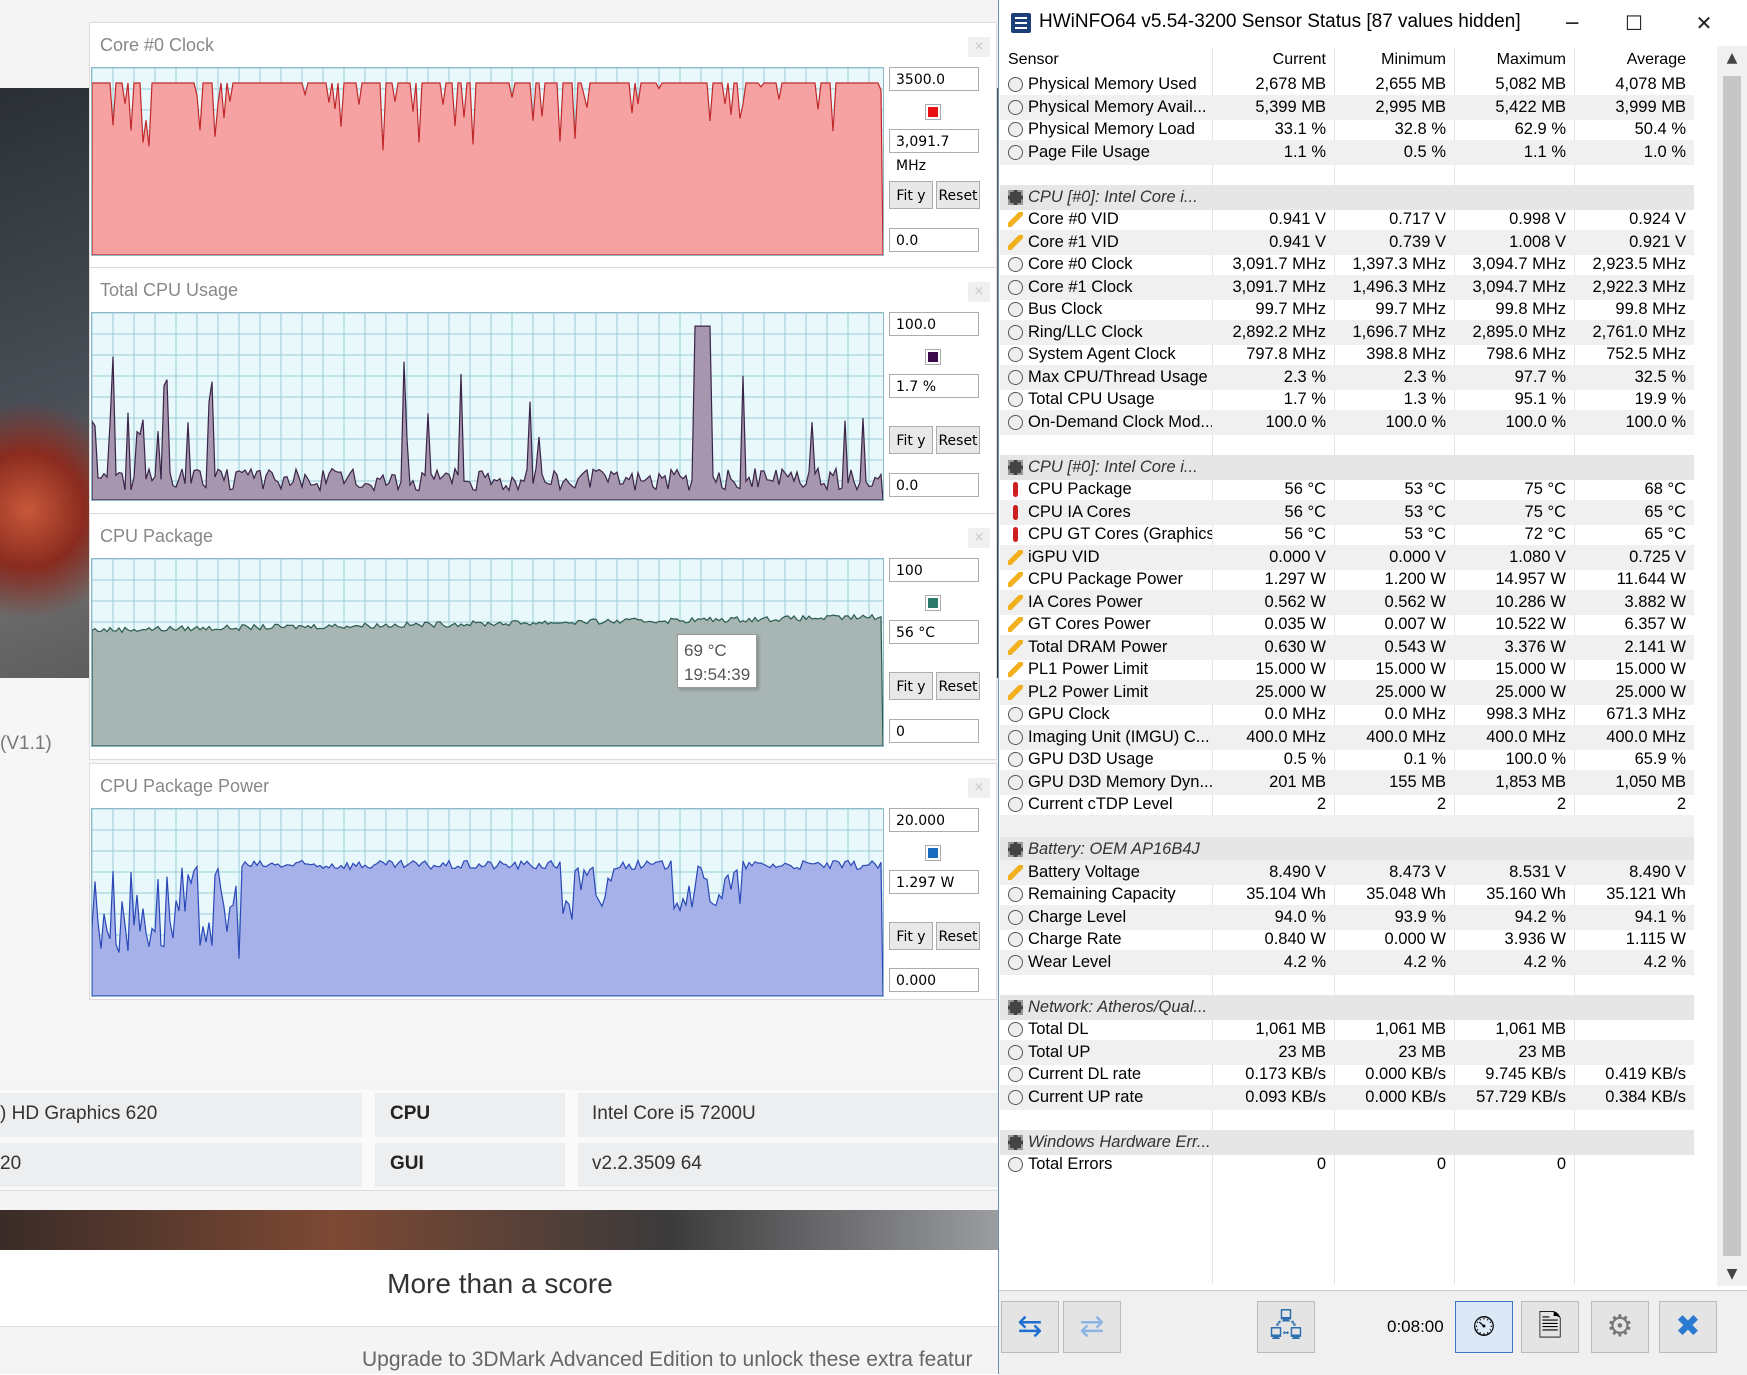  I want to click on settings-gear-icon: ⚙, so click(1620, 1327).